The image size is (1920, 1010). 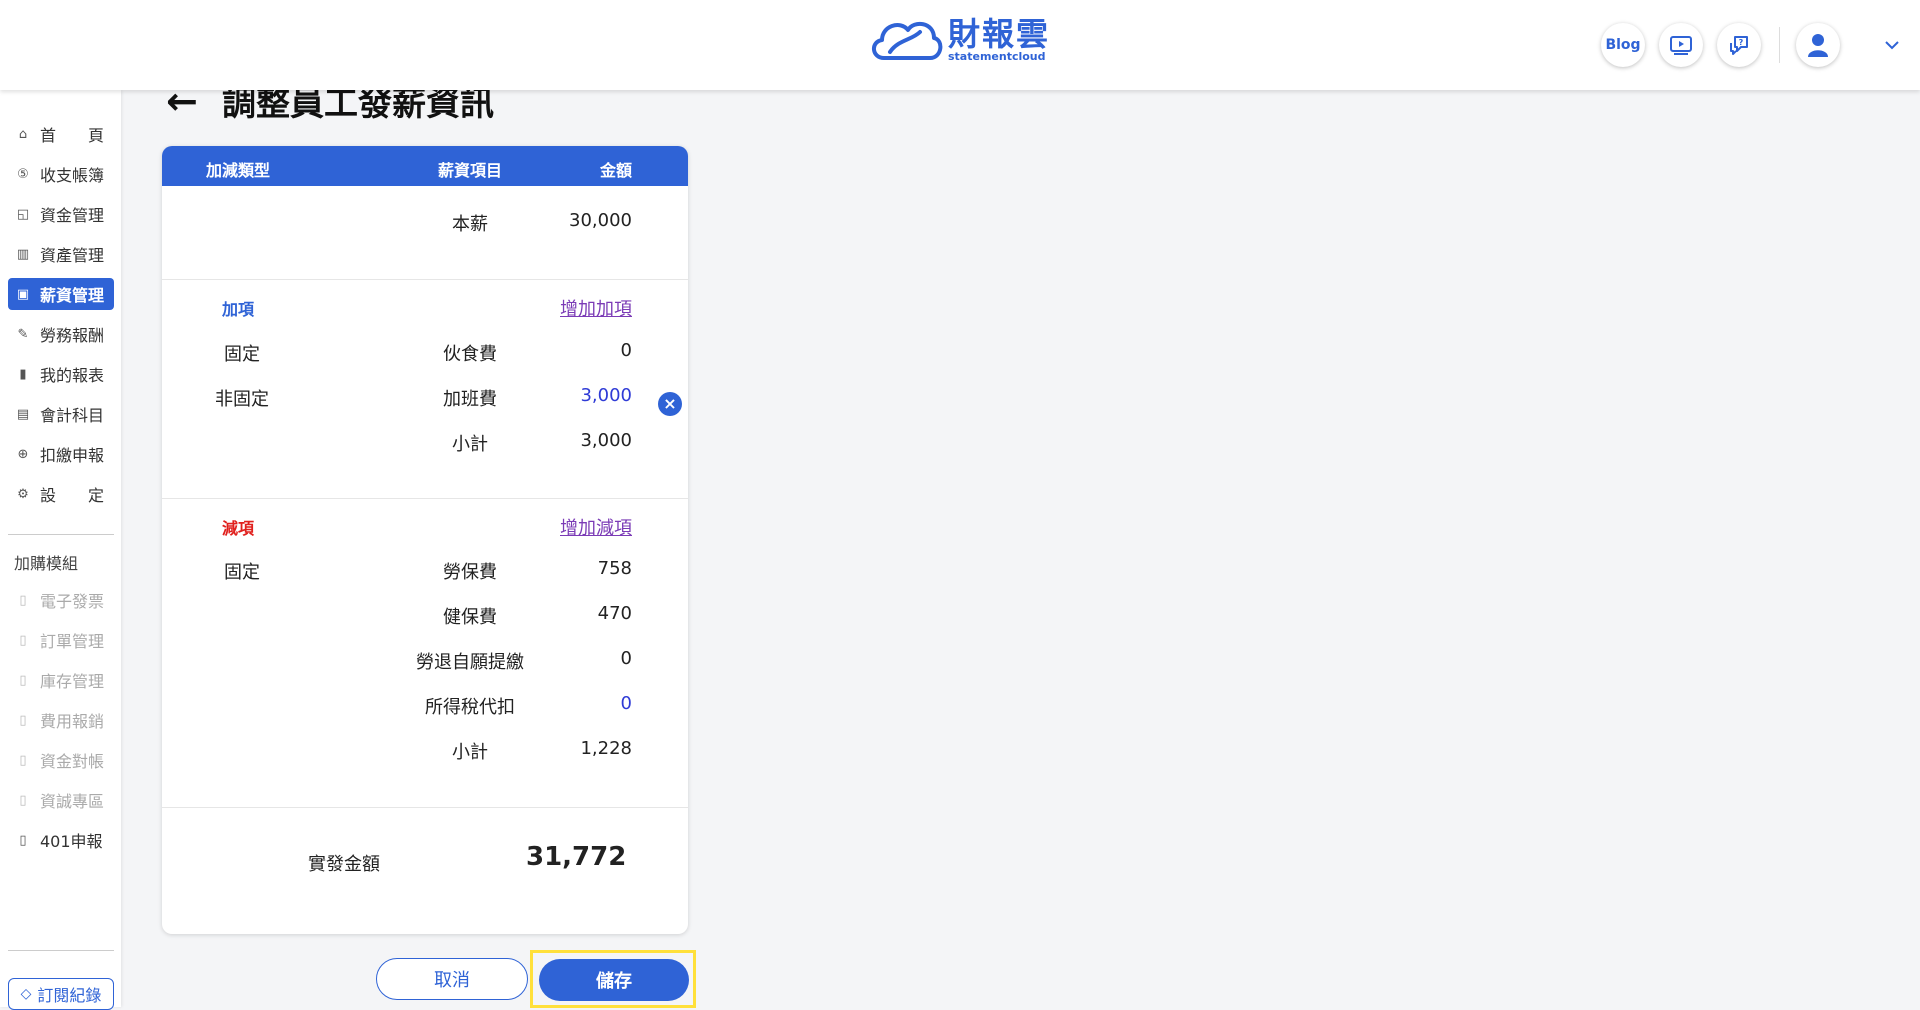 What do you see at coordinates (242, 354) in the screenshot?
I see `row-type: 固定` at bounding box center [242, 354].